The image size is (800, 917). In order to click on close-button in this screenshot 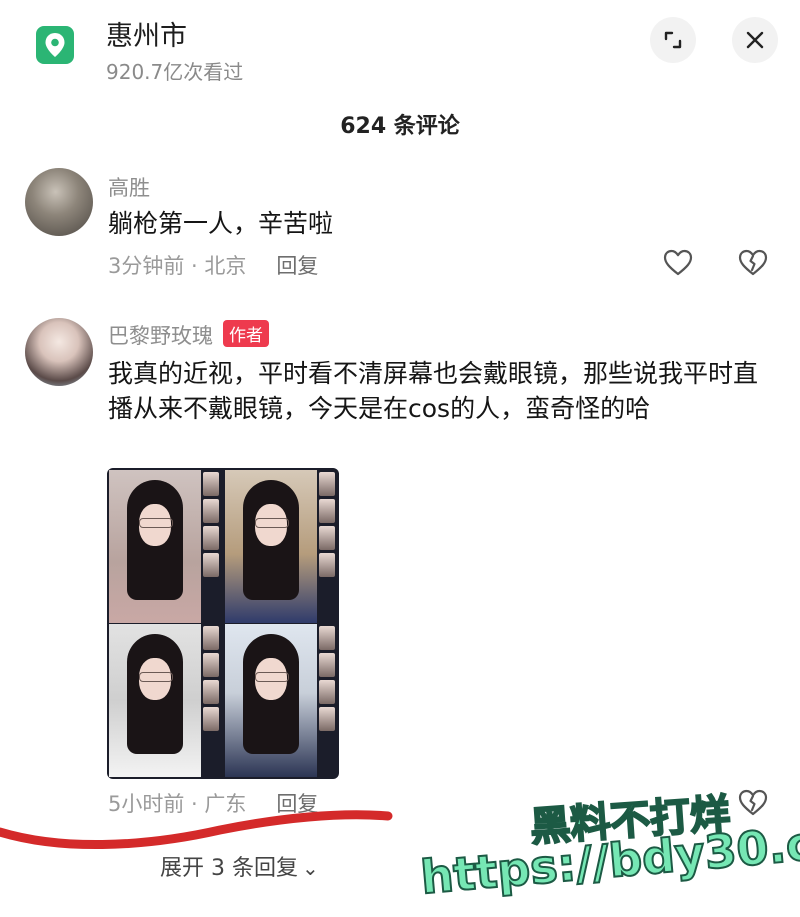, I will do `click(755, 40)`.